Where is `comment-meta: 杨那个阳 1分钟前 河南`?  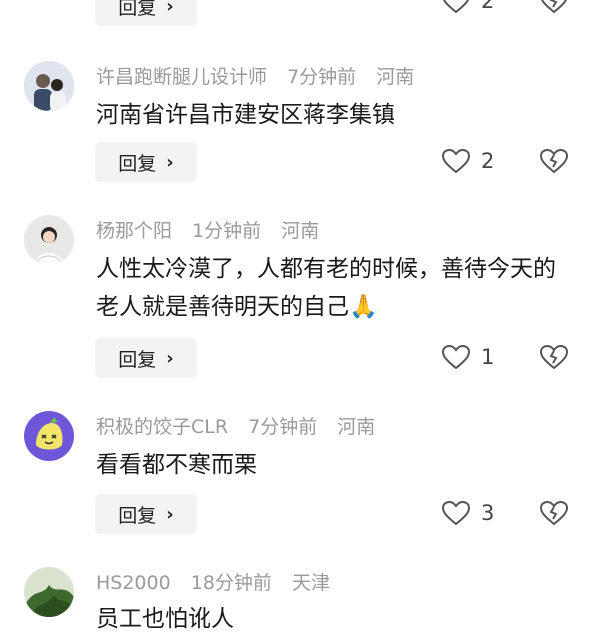
comment-meta: 杨那个阳 1分钟前 河南 is located at coordinates (214, 229).